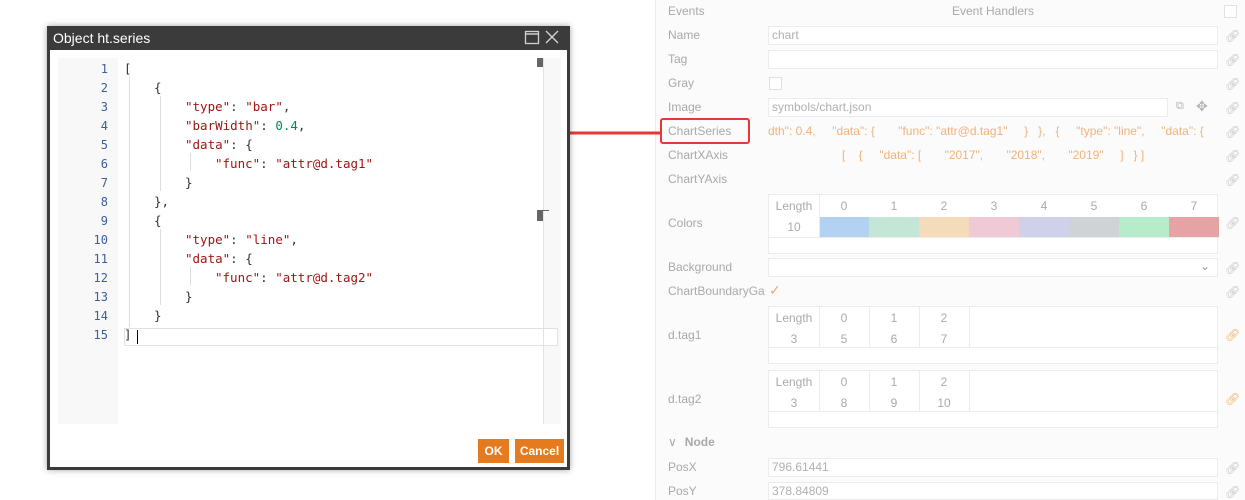  Describe the element at coordinates (1232, 468) in the screenshot. I see `posx-link-icon: 🔗︎` at that location.